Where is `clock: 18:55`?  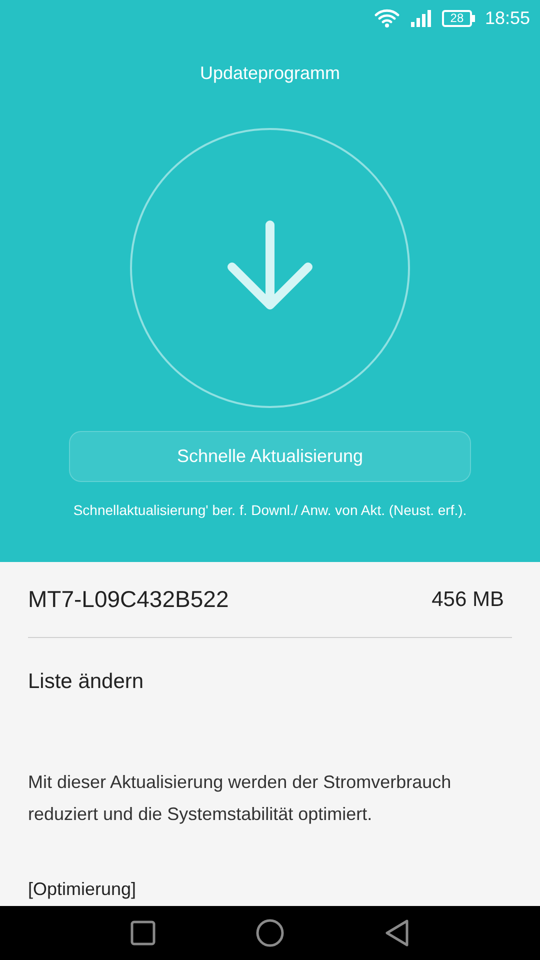 clock: 18:55 is located at coordinates (507, 18).